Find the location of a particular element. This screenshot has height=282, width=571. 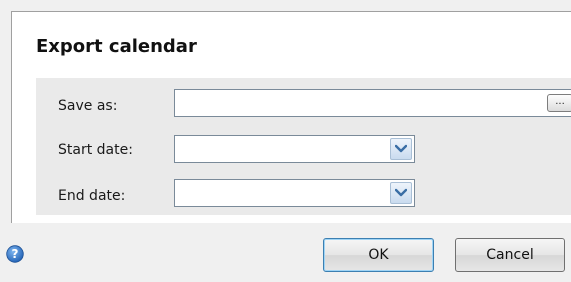

start-date-label: Start date: is located at coordinates (95, 150).